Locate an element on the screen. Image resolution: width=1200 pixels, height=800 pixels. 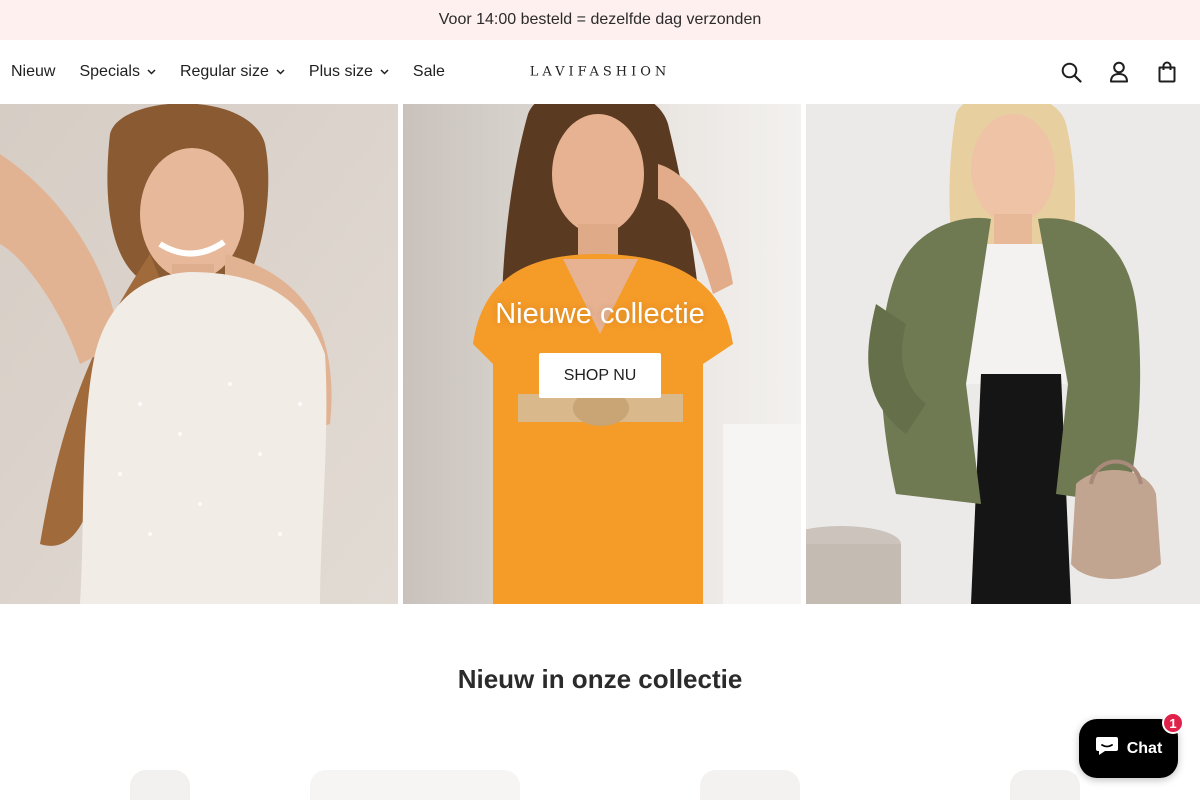
account-icon is located at coordinates (1119, 72).